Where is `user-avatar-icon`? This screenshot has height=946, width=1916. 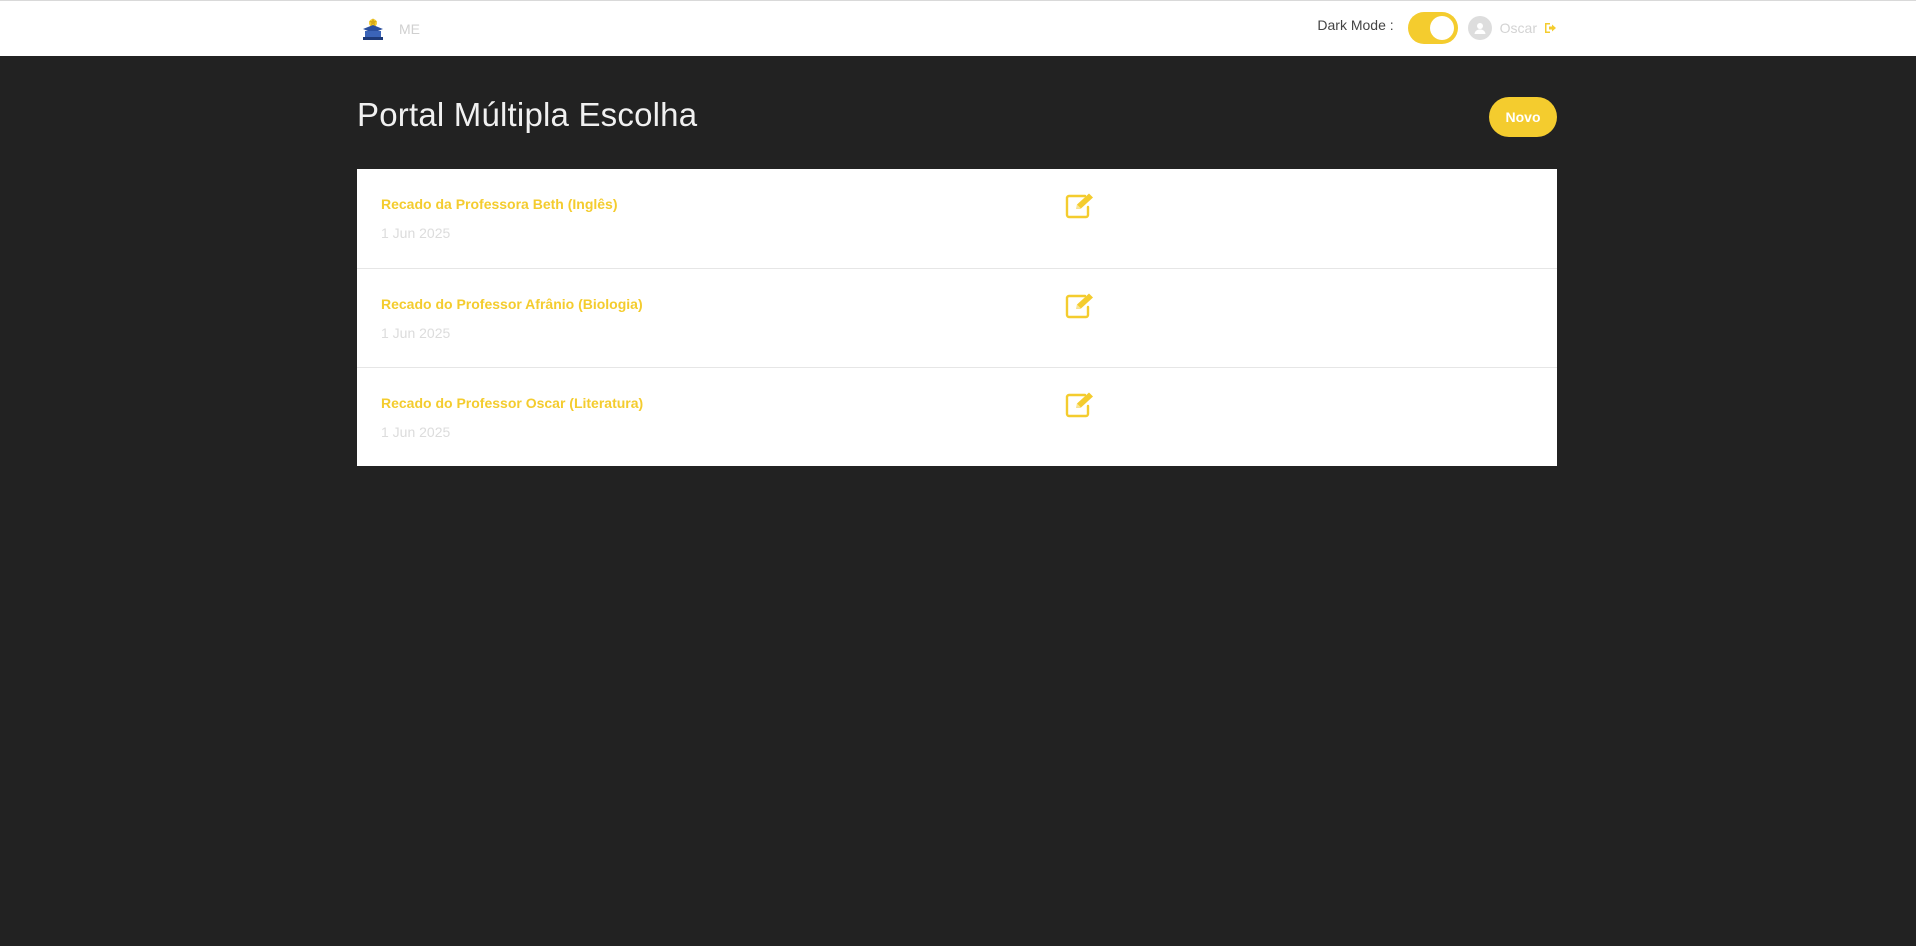
user-avatar-icon is located at coordinates (1479, 28).